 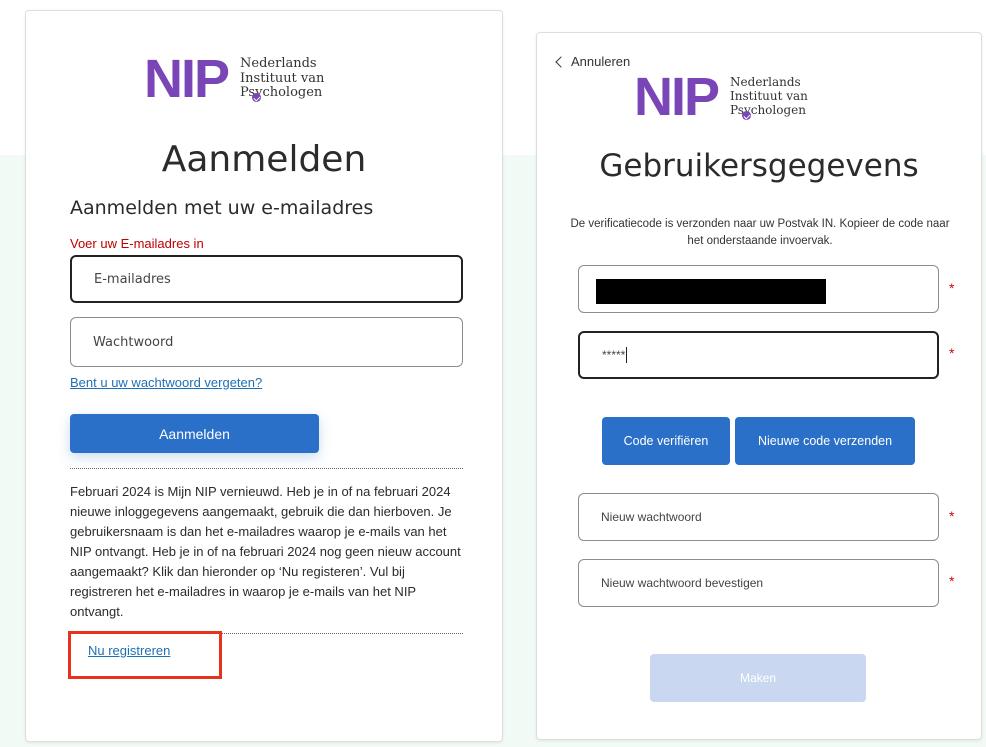 What do you see at coordinates (614, 355) in the screenshot?
I see `code-value: *****` at bounding box center [614, 355].